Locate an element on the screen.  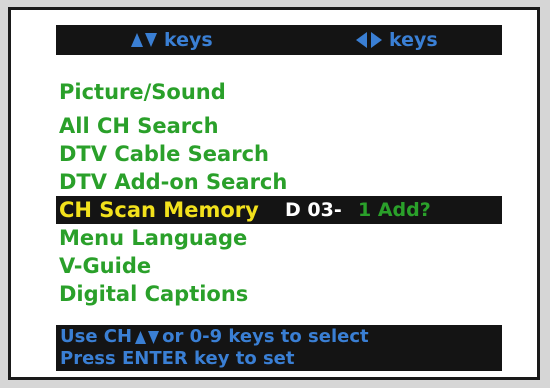
menu-item-all-ch-search: All CH Search is located at coordinates (139, 126).